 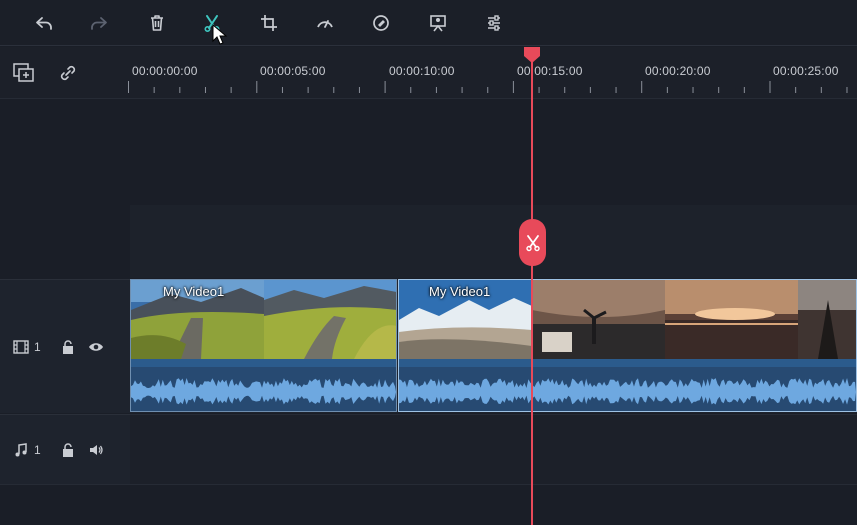 I want to click on video-clip: My Video1, so click(x=263, y=345).